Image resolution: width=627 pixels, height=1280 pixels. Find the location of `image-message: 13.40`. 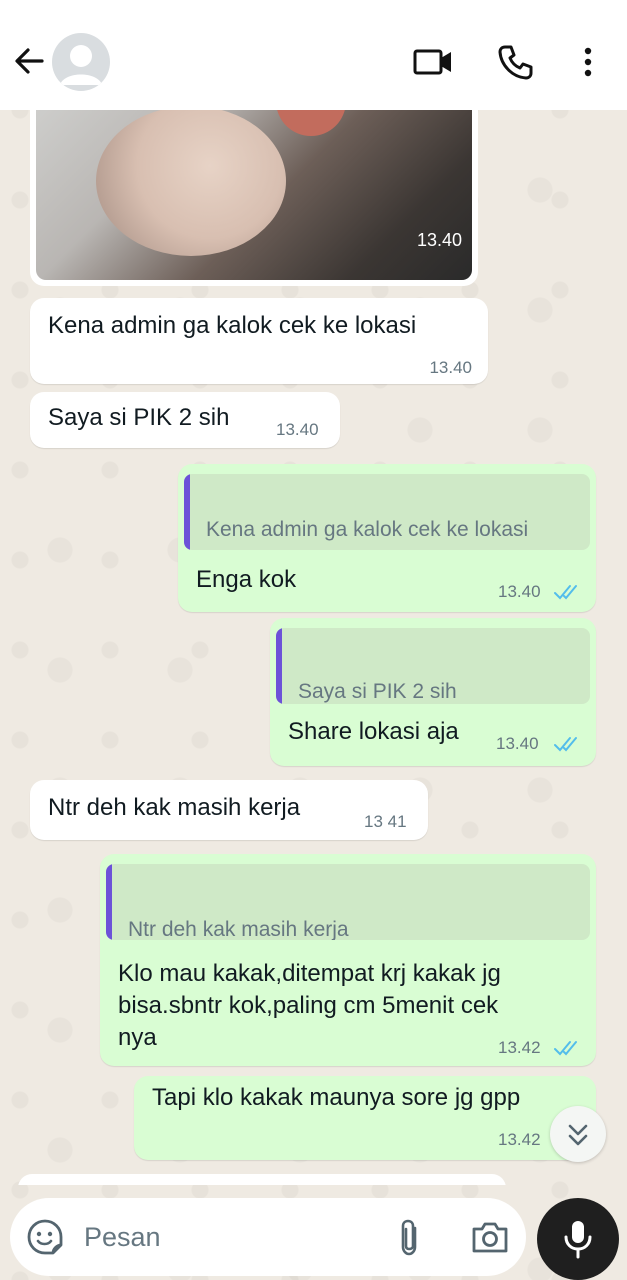

image-message: 13.40 is located at coordinates (254, 198).